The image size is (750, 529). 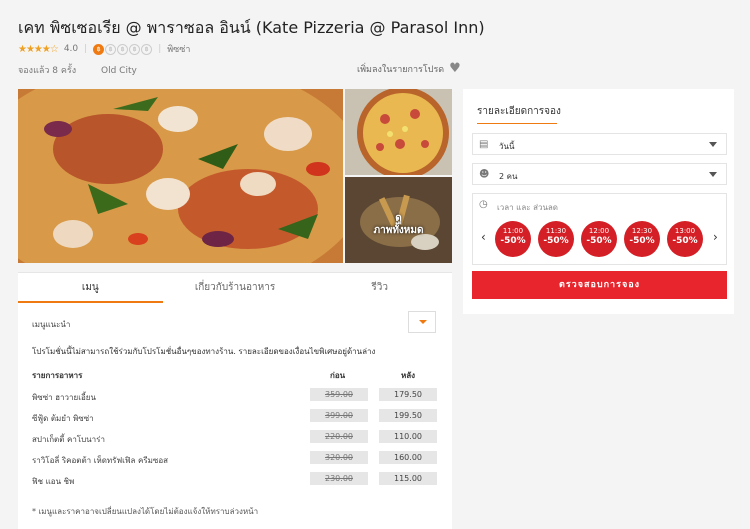 I want to click on price-after: 115.00, so click(x=408, y=478).